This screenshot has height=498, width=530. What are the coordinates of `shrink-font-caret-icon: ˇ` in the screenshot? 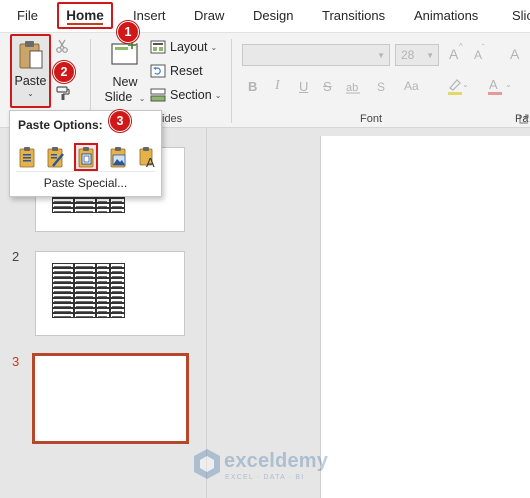 It's located at (483, 47).